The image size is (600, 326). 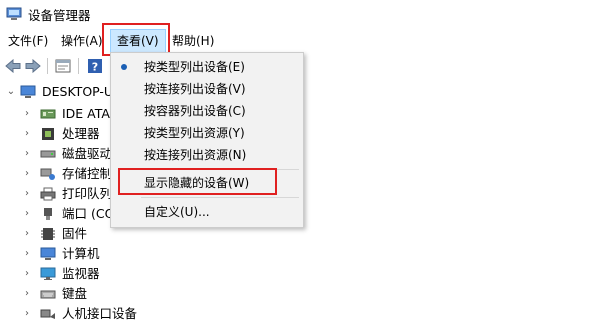 What do you see at coordinates (47, 174) in the screenshot?
I see `storage-controller-icon` at bounding box center [47, 174].